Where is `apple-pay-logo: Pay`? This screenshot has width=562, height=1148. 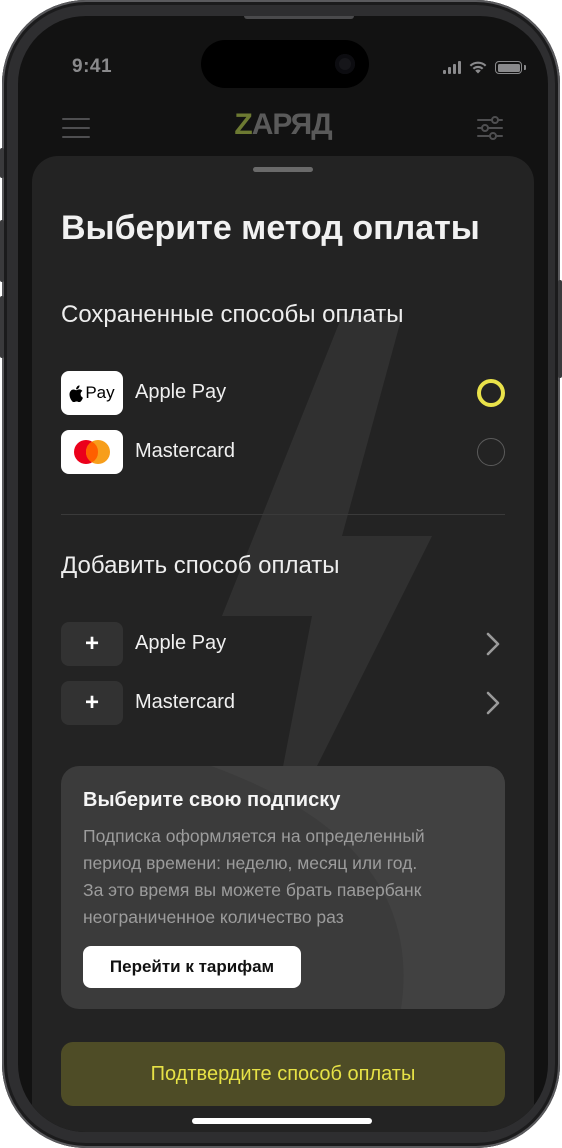 apple-pay-logo: Pay is located at coordinates (92, 393).